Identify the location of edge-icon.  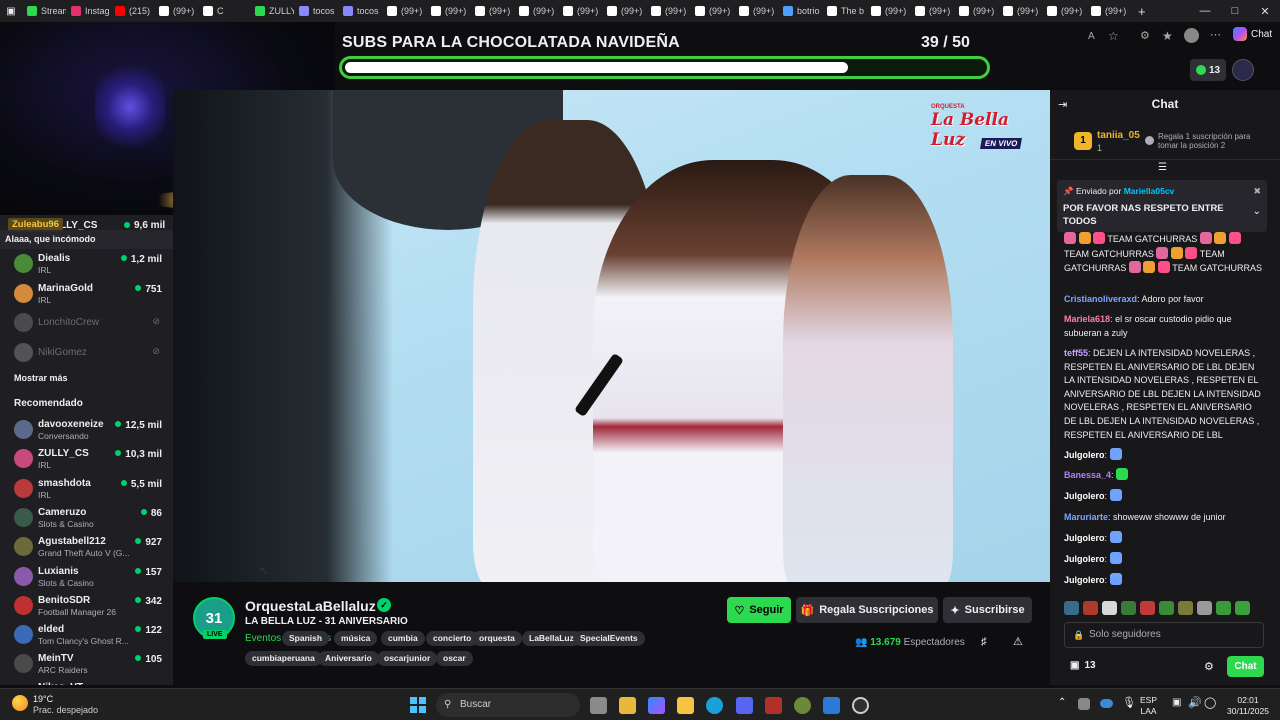
(714, 705).